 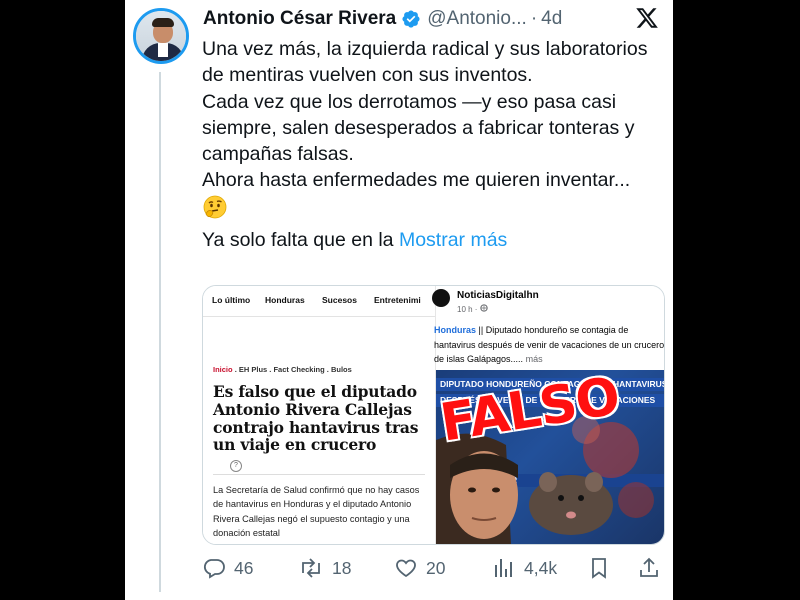 I want to click on avatar, so click(x=161, y=36).